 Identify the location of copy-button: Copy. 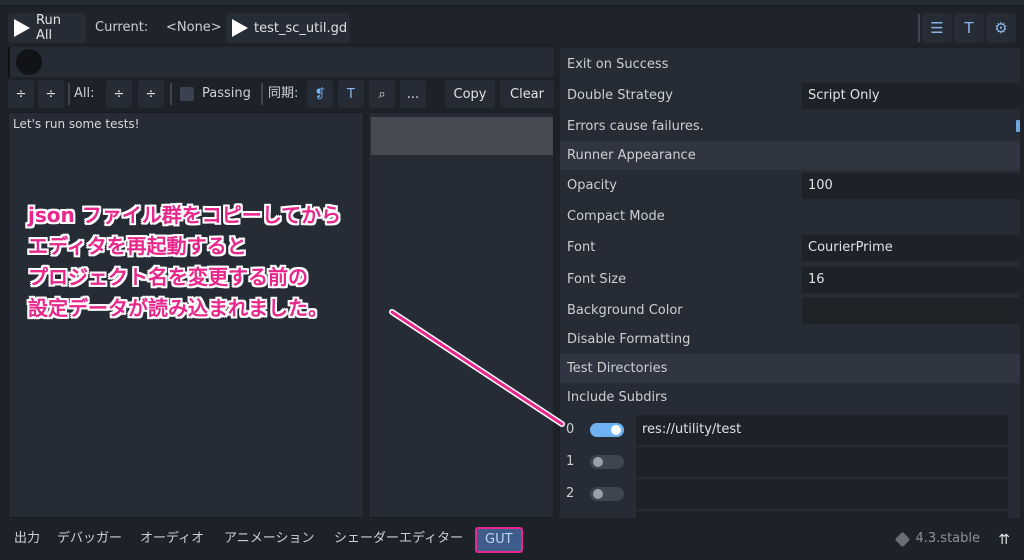
(470, 94).